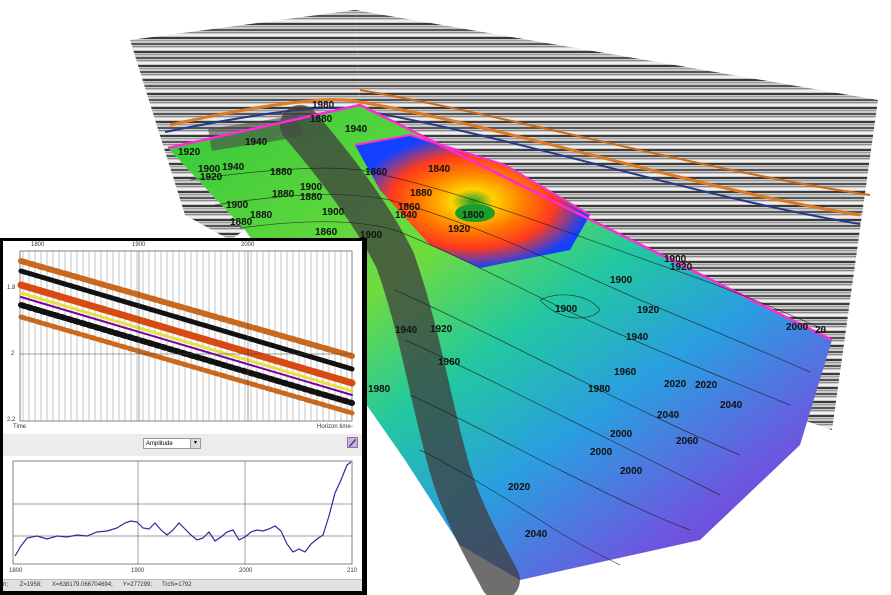 This screenshot has height=595, width=891. Describe the element at coordinates (30, 585) in the screenshot. I see `status-z: Z=1958;` at that location.